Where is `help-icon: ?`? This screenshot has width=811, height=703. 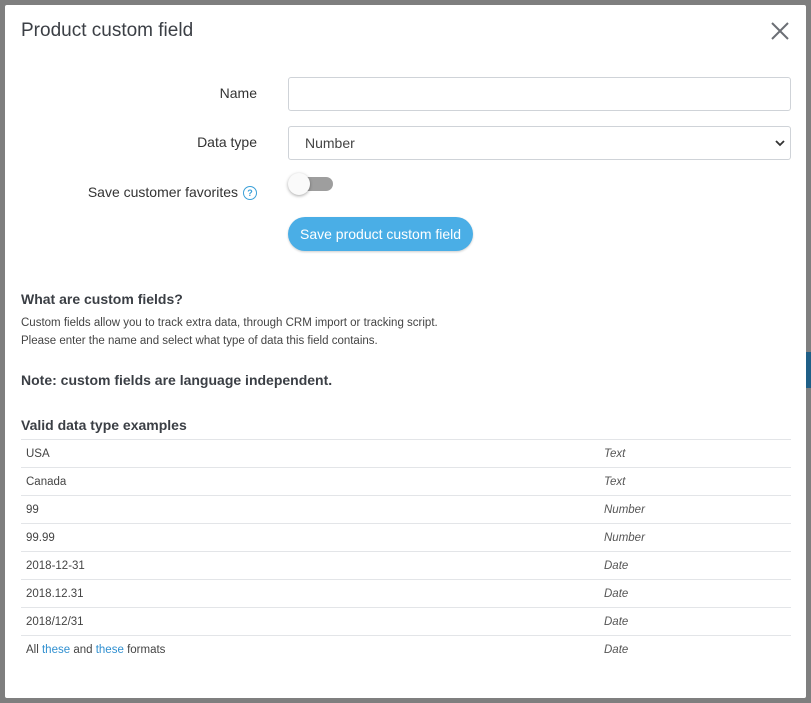 help-icon: ? is located at coordinates (250, 193).